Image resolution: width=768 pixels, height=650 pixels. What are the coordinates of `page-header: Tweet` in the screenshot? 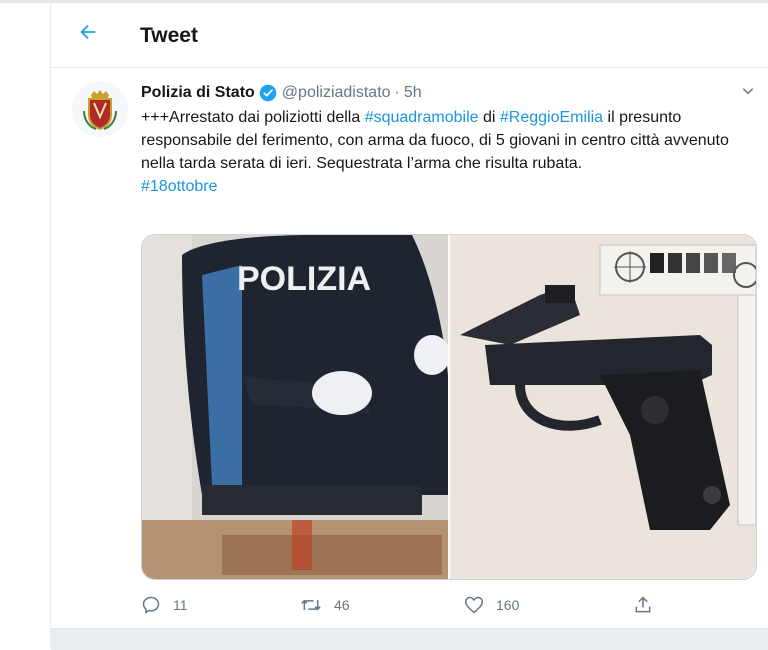 It's located at (409, 35).